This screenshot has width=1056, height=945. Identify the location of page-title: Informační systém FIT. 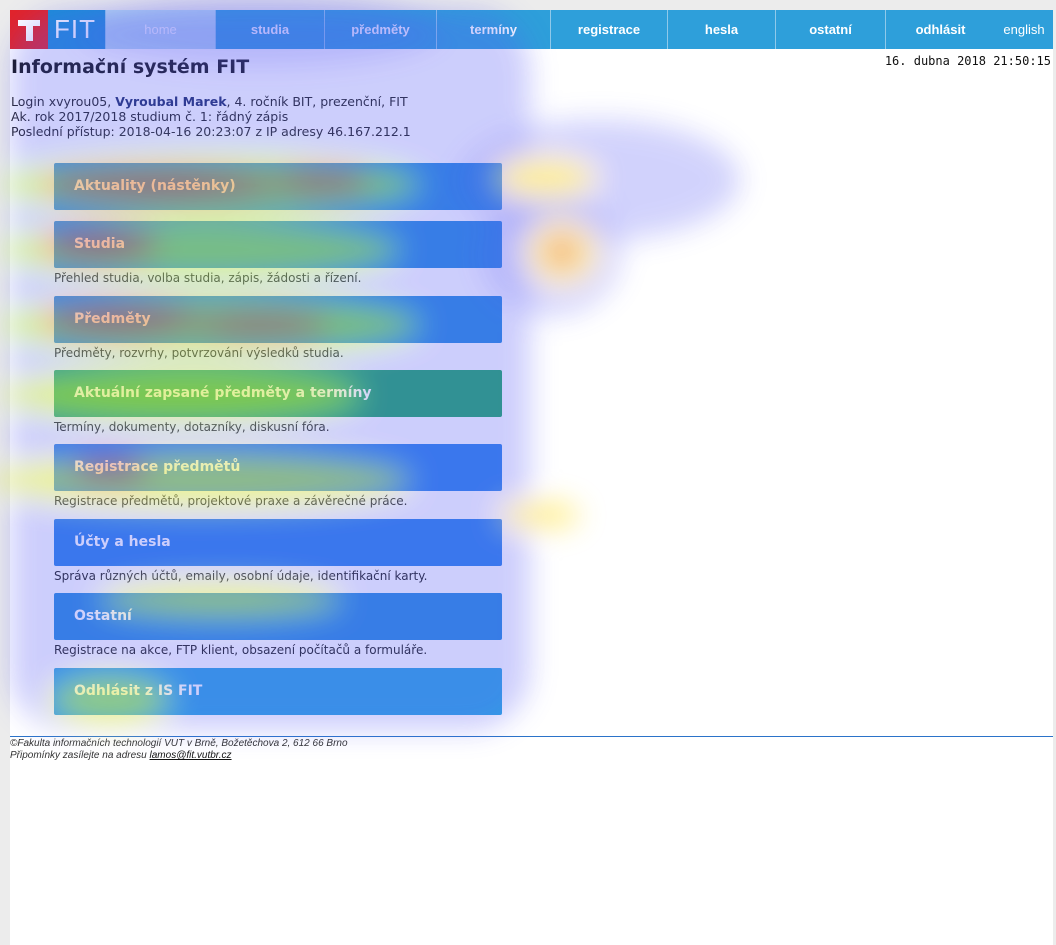
(130, 67).